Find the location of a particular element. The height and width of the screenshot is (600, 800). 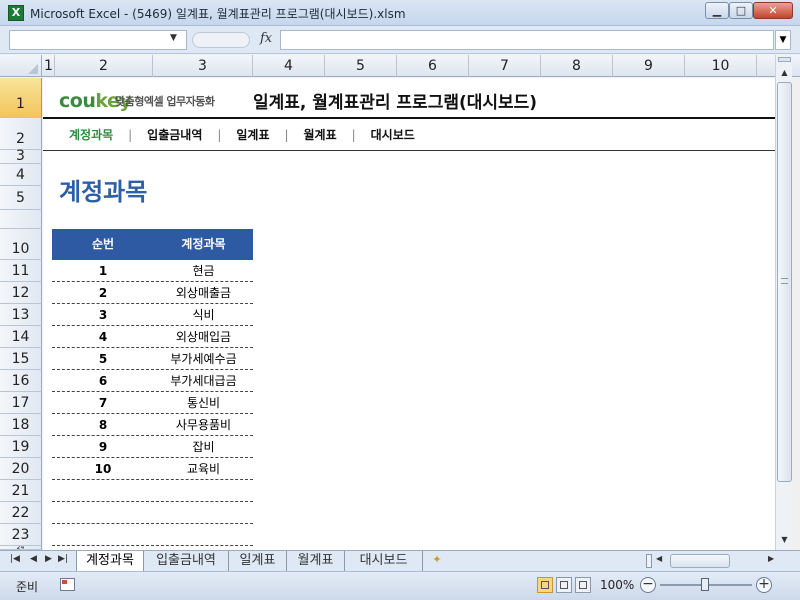

sheet-tab-dashboard: 대시보드 is located at coordinates (384, 561).